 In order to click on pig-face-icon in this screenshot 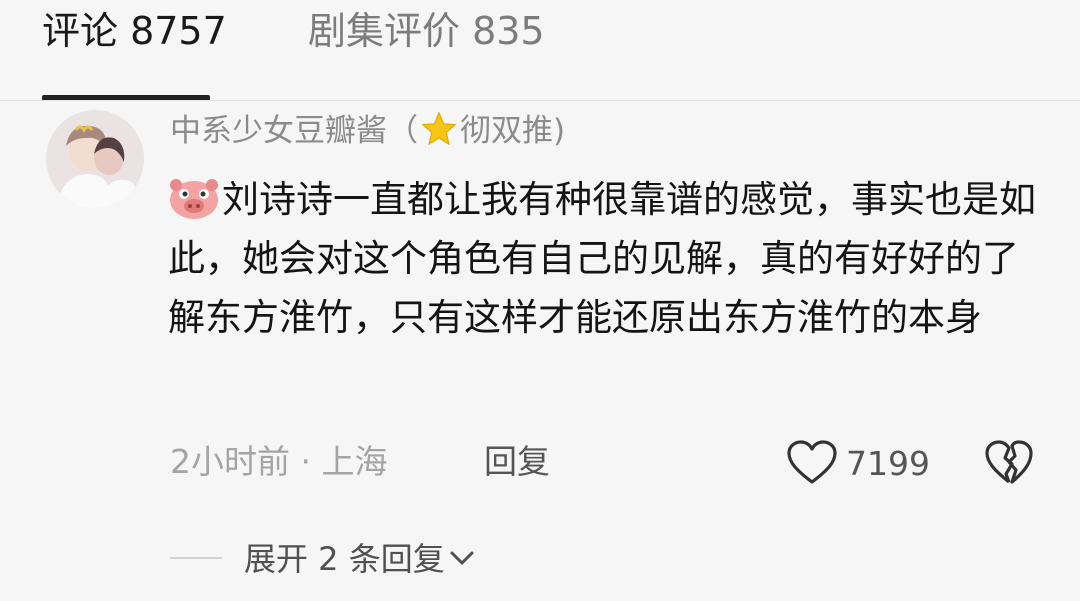, I will do `click(194, 199)`.